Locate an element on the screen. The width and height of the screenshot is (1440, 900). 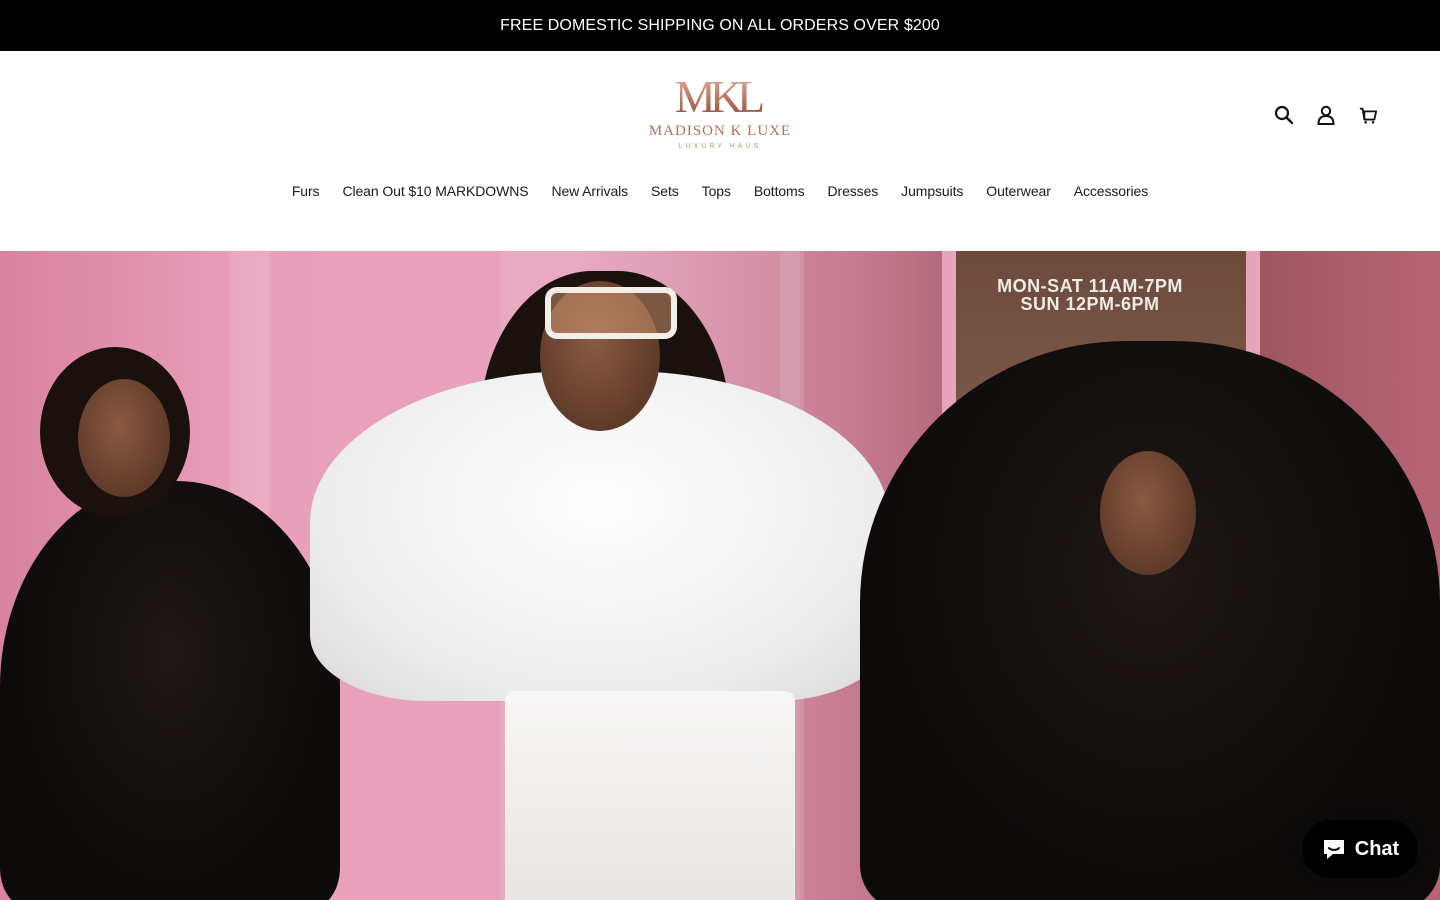
nav-item-jumpsuits: Jumpsuits is located at coordinates (932, 191).